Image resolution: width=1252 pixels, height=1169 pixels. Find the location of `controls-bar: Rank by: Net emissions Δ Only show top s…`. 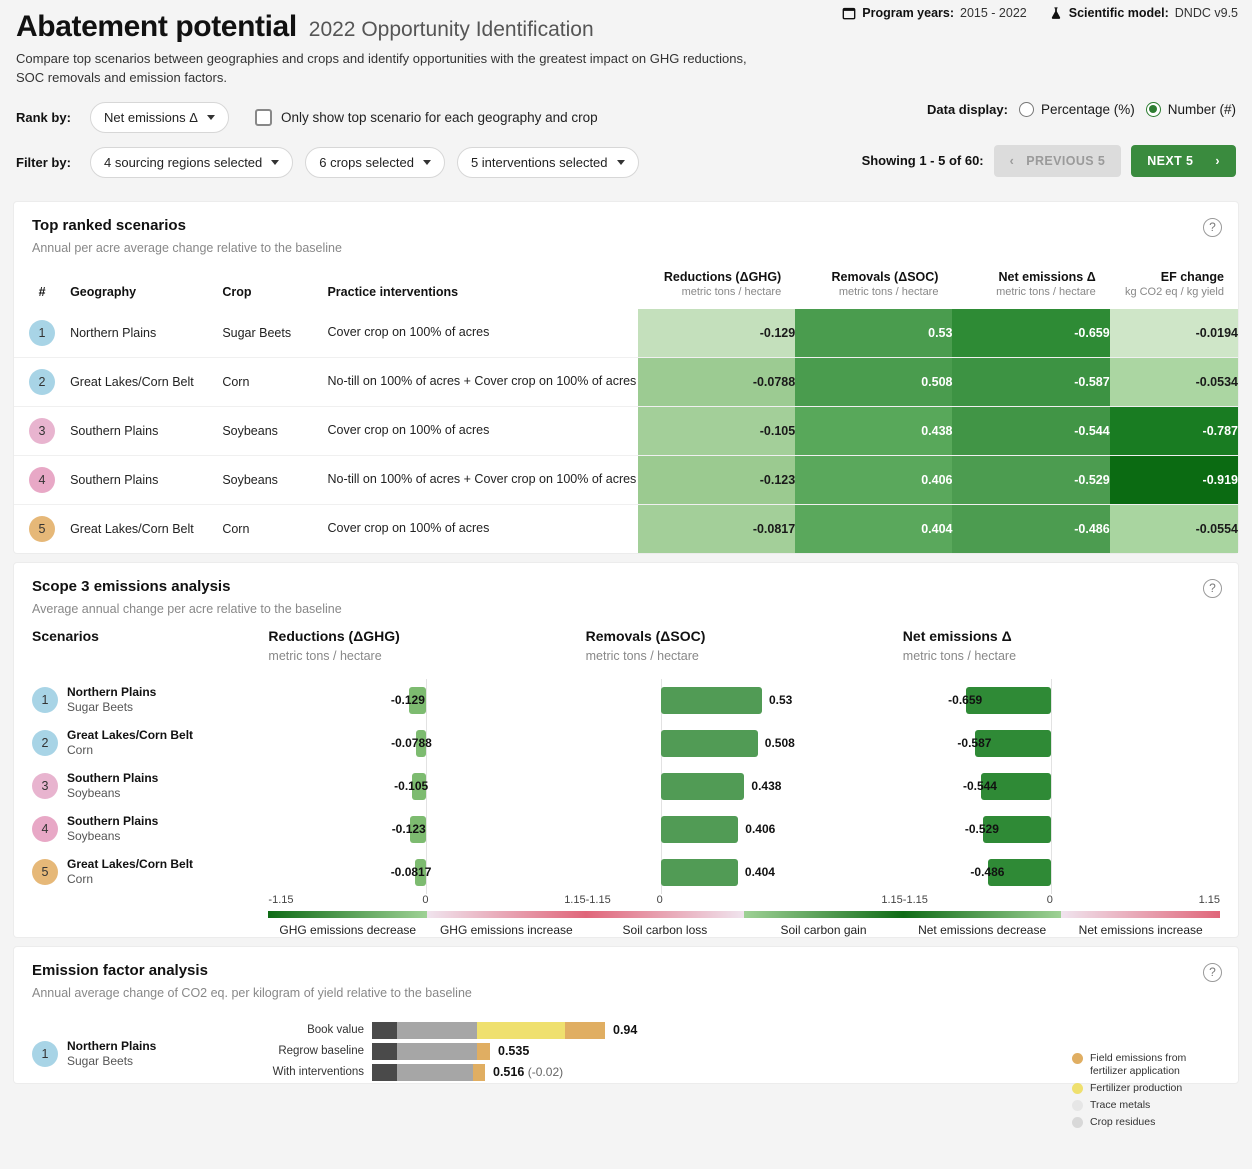

controls-bar: Rank by: Net emissions Δ Only show top s… is located at coordinates (626, 145).